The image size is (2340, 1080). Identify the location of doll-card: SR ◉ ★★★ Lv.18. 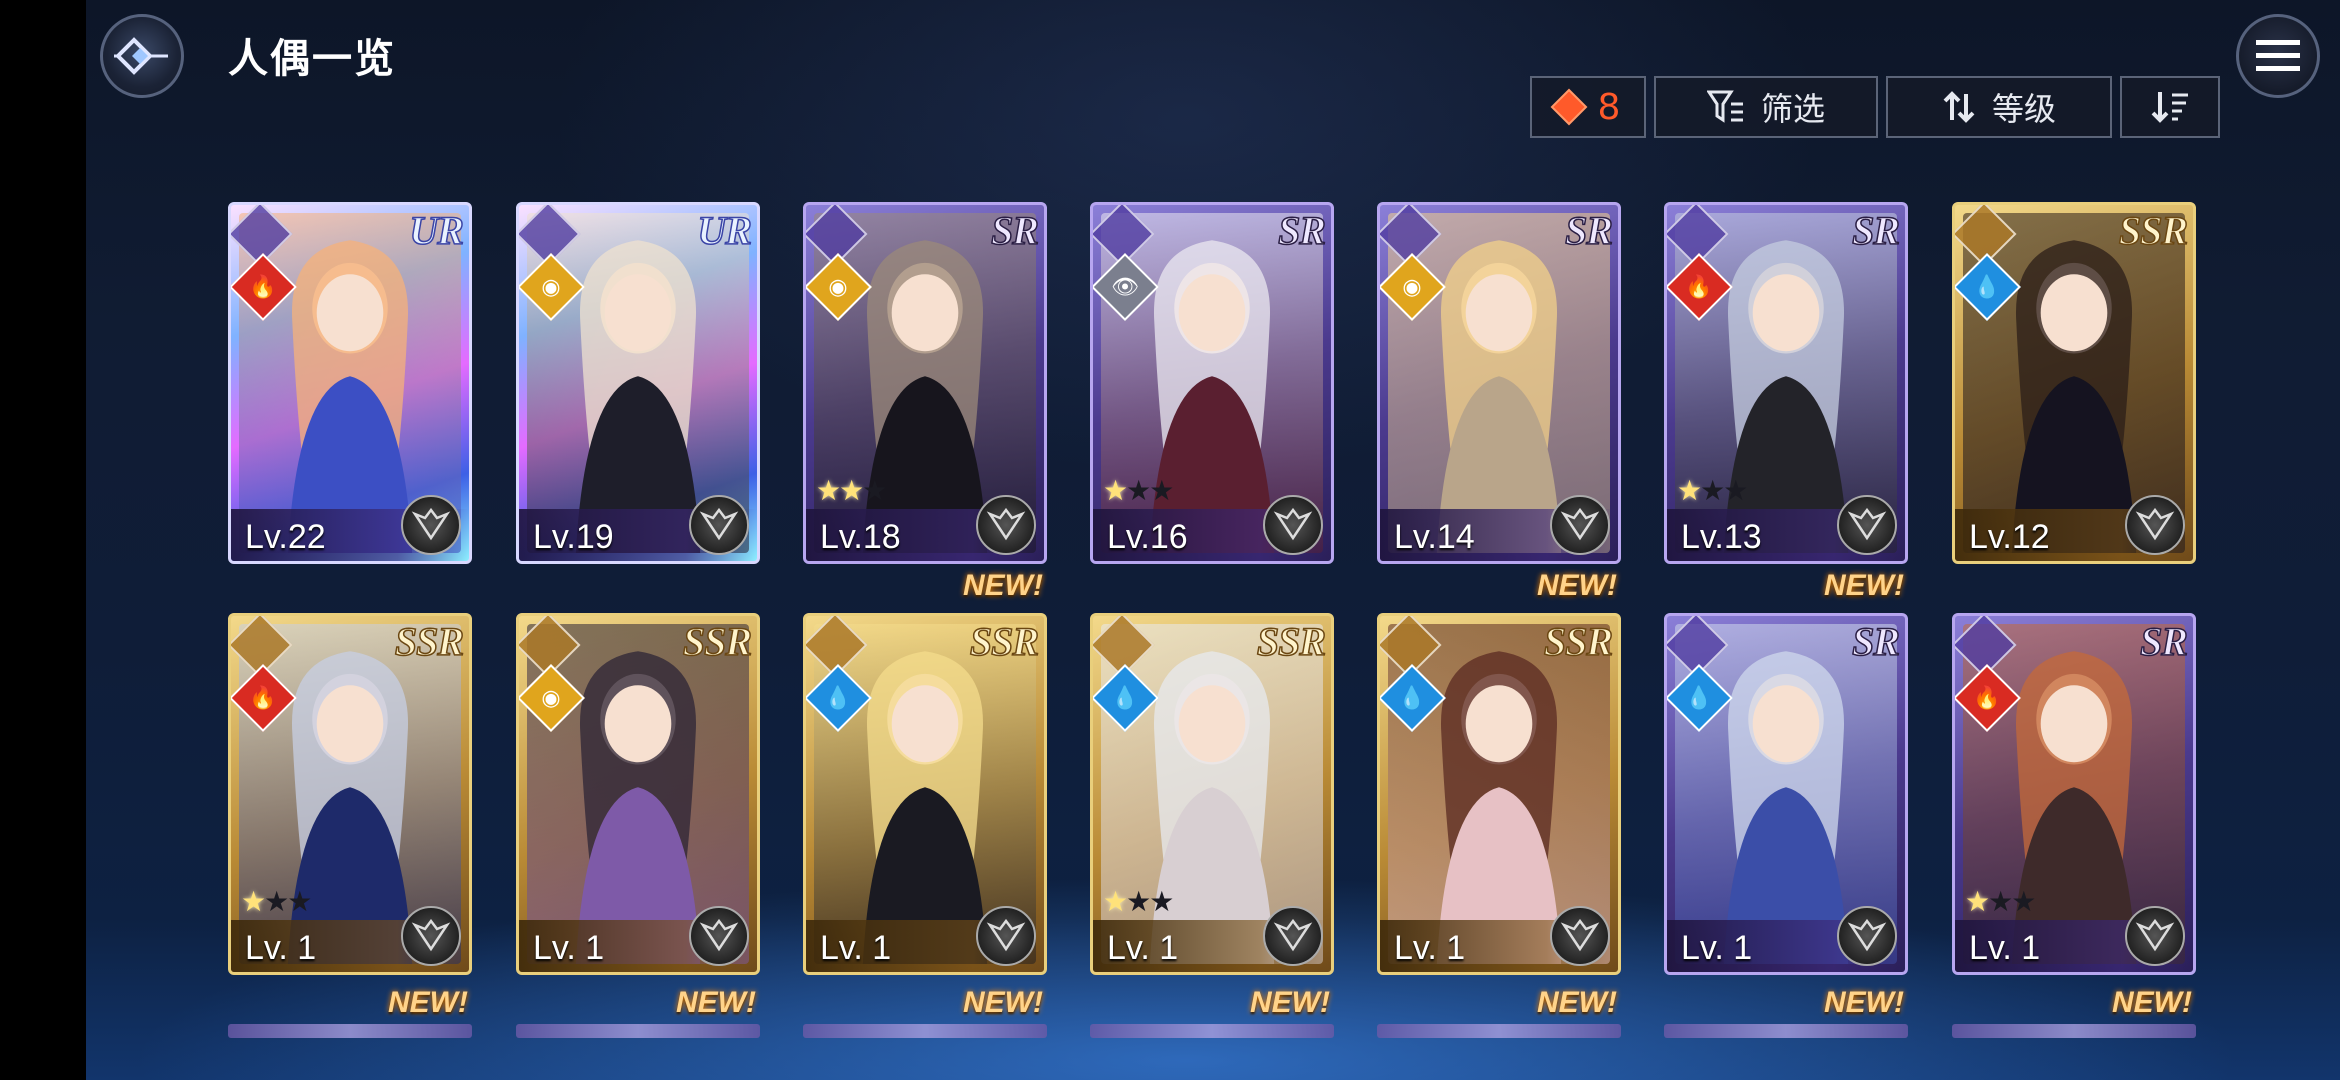
(925, 383).